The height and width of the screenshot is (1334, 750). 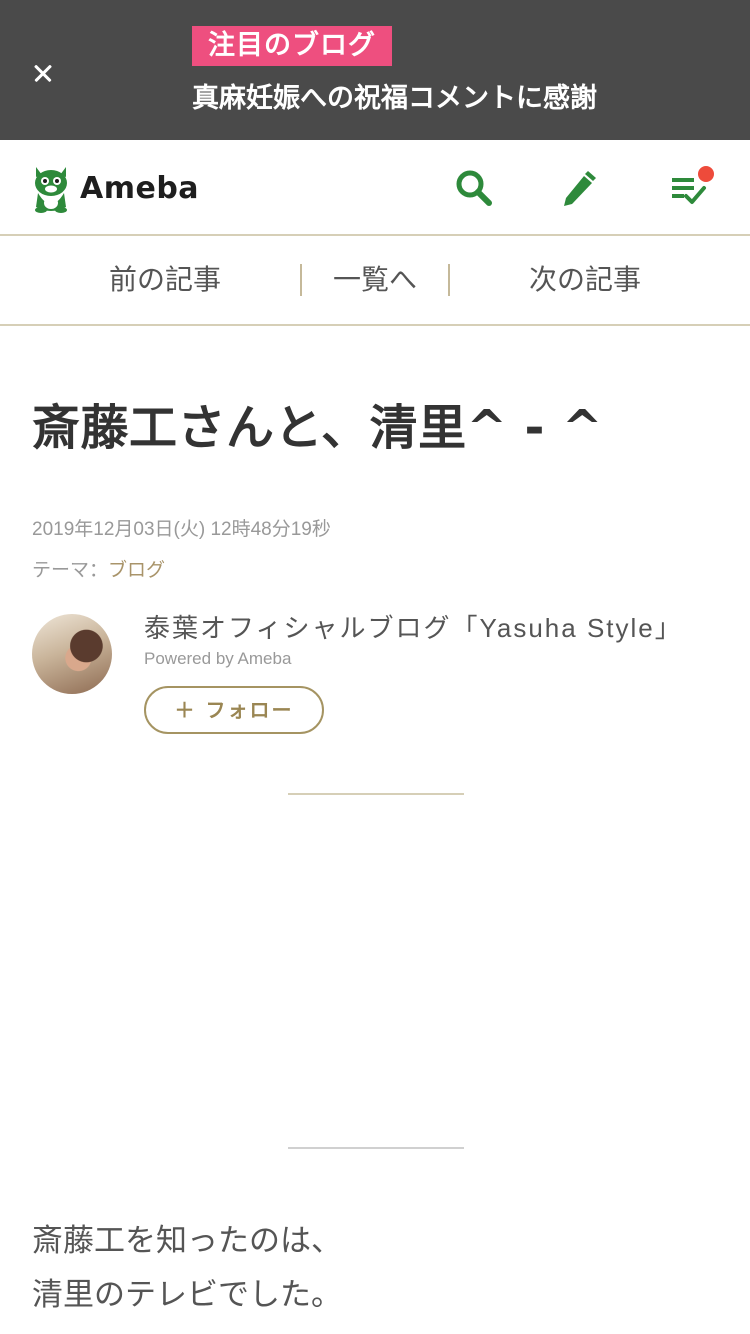 I want to click on article-list-link: 一覧へ, so click(x=375, y=280).